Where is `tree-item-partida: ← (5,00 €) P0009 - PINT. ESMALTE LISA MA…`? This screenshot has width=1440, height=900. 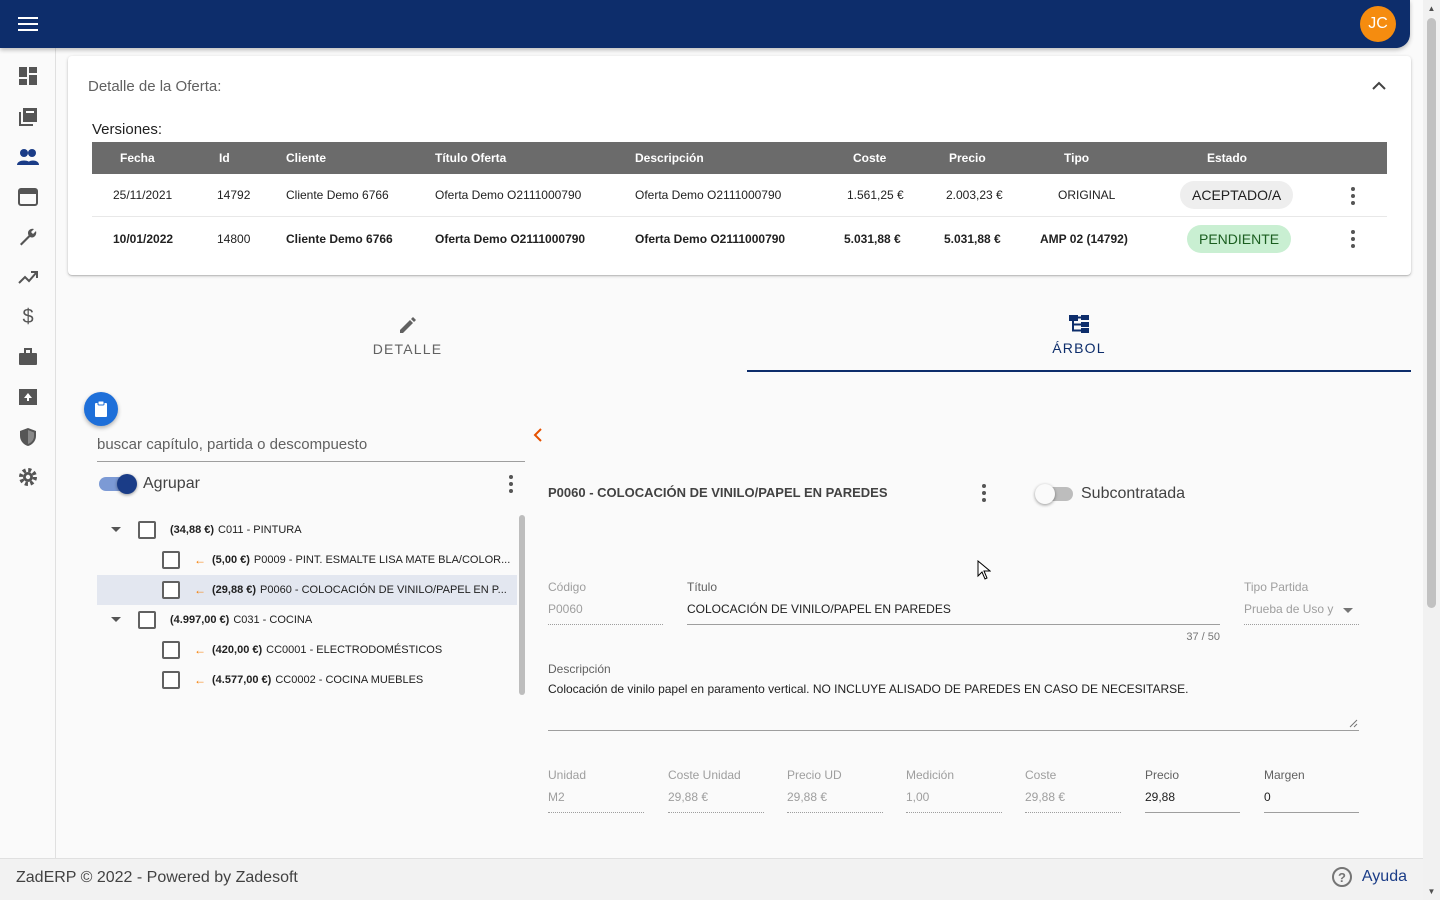 tree-item-partida: ← (5,00 €) P0009 - PINT. ESMALTE LISA MA… is located at coordinates (307, 560).